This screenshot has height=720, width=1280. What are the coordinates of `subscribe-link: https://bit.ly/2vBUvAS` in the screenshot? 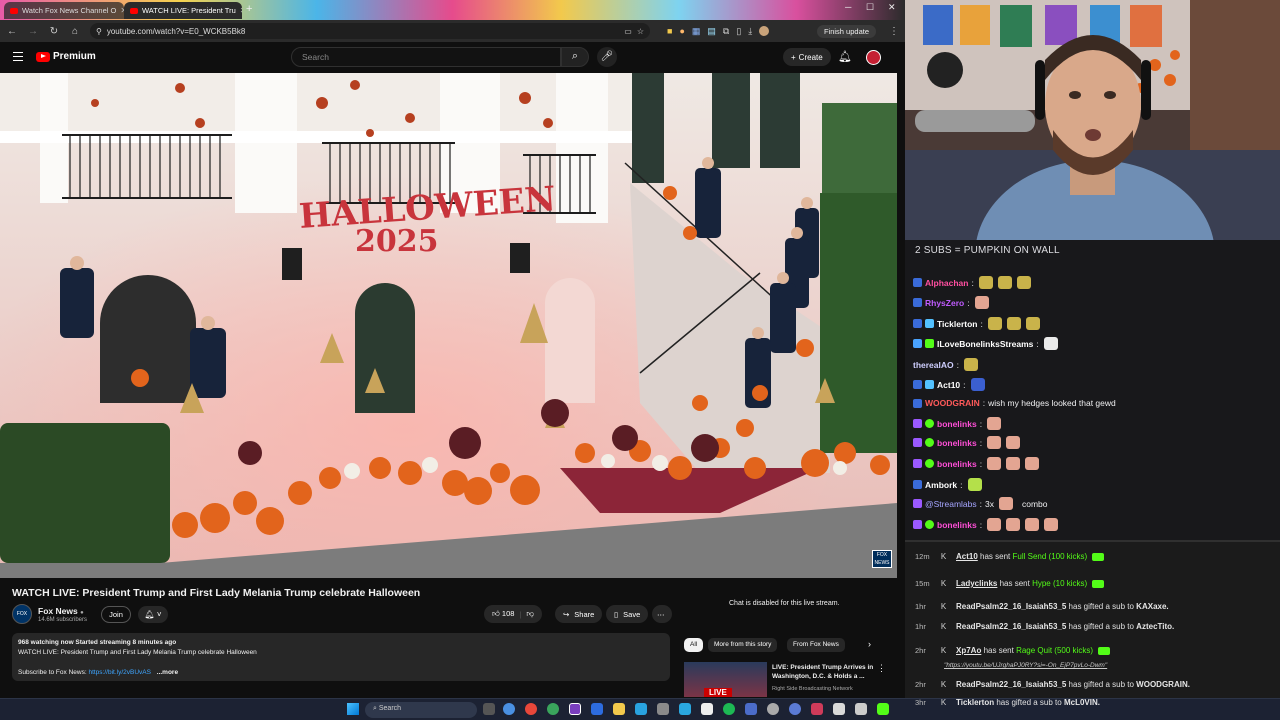 It's located at (119, 672).